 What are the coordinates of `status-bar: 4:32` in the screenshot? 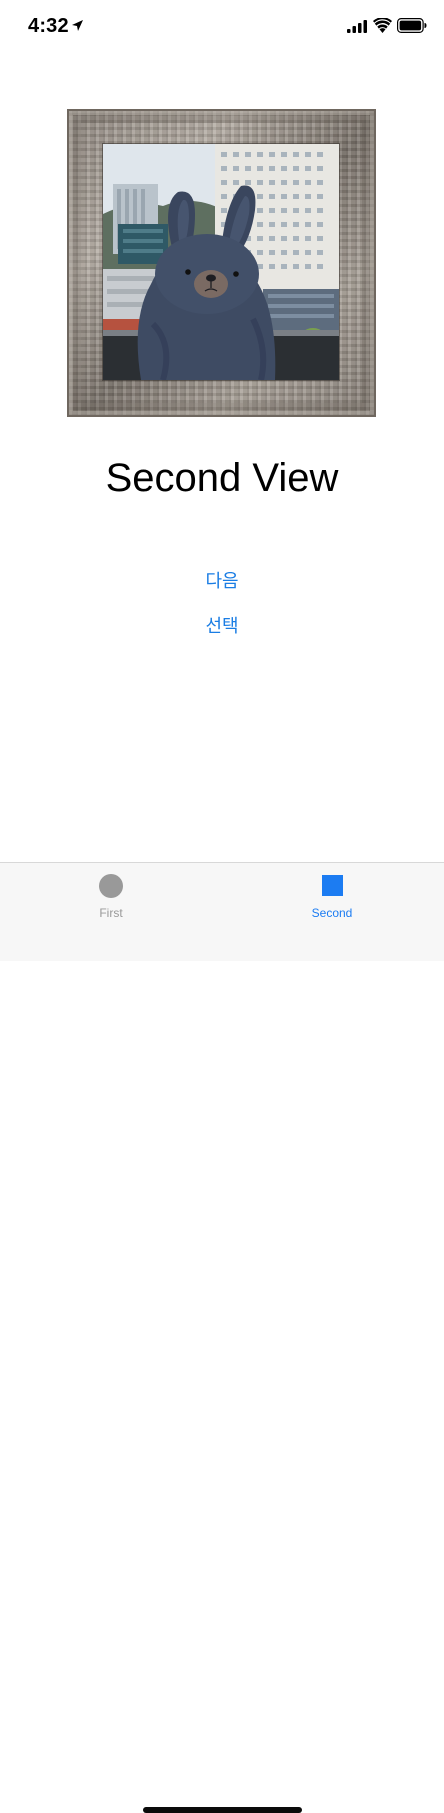 It's located at (222, 27).